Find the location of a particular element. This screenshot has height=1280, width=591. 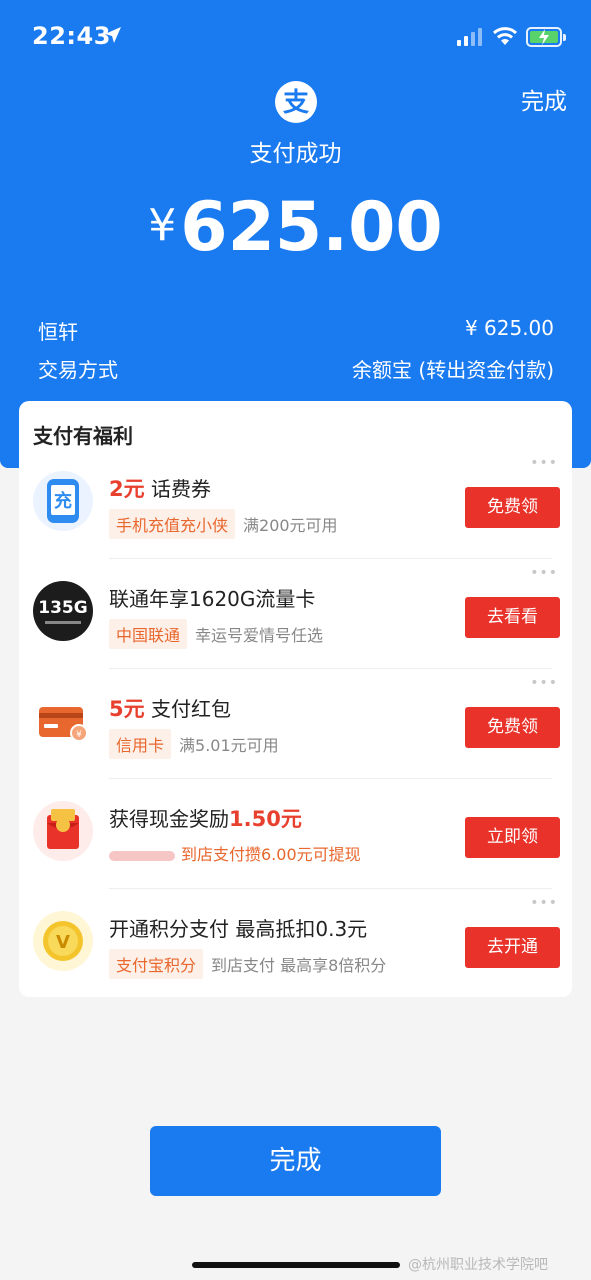

red-envelope-icon is located at coordinates (63, 831).